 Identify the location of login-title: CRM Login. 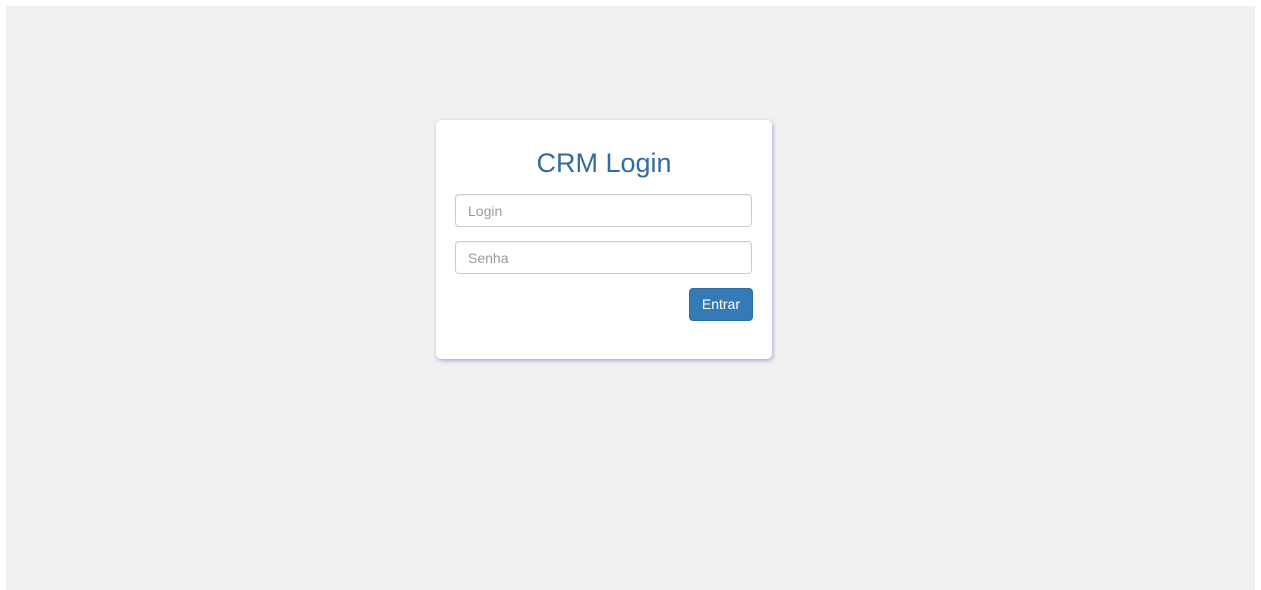
(604, 163).